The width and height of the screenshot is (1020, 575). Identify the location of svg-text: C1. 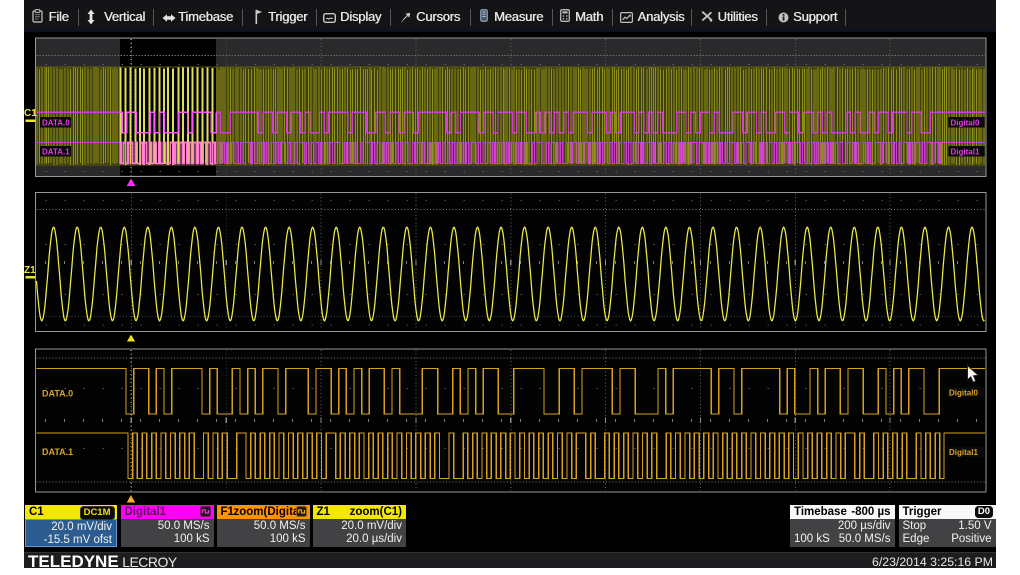
(30, 113).